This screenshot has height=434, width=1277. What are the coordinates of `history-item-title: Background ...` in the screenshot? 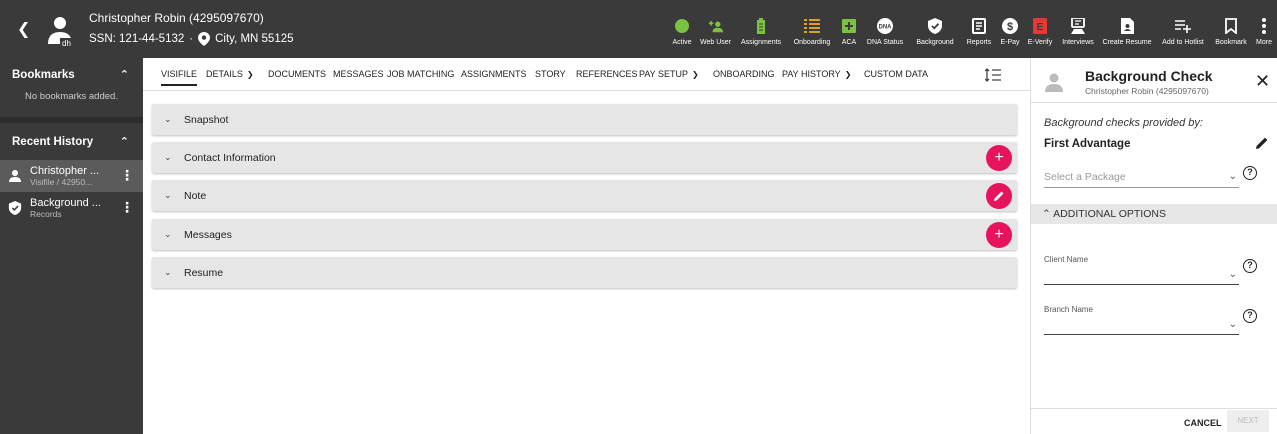 It's located at (65, 202).